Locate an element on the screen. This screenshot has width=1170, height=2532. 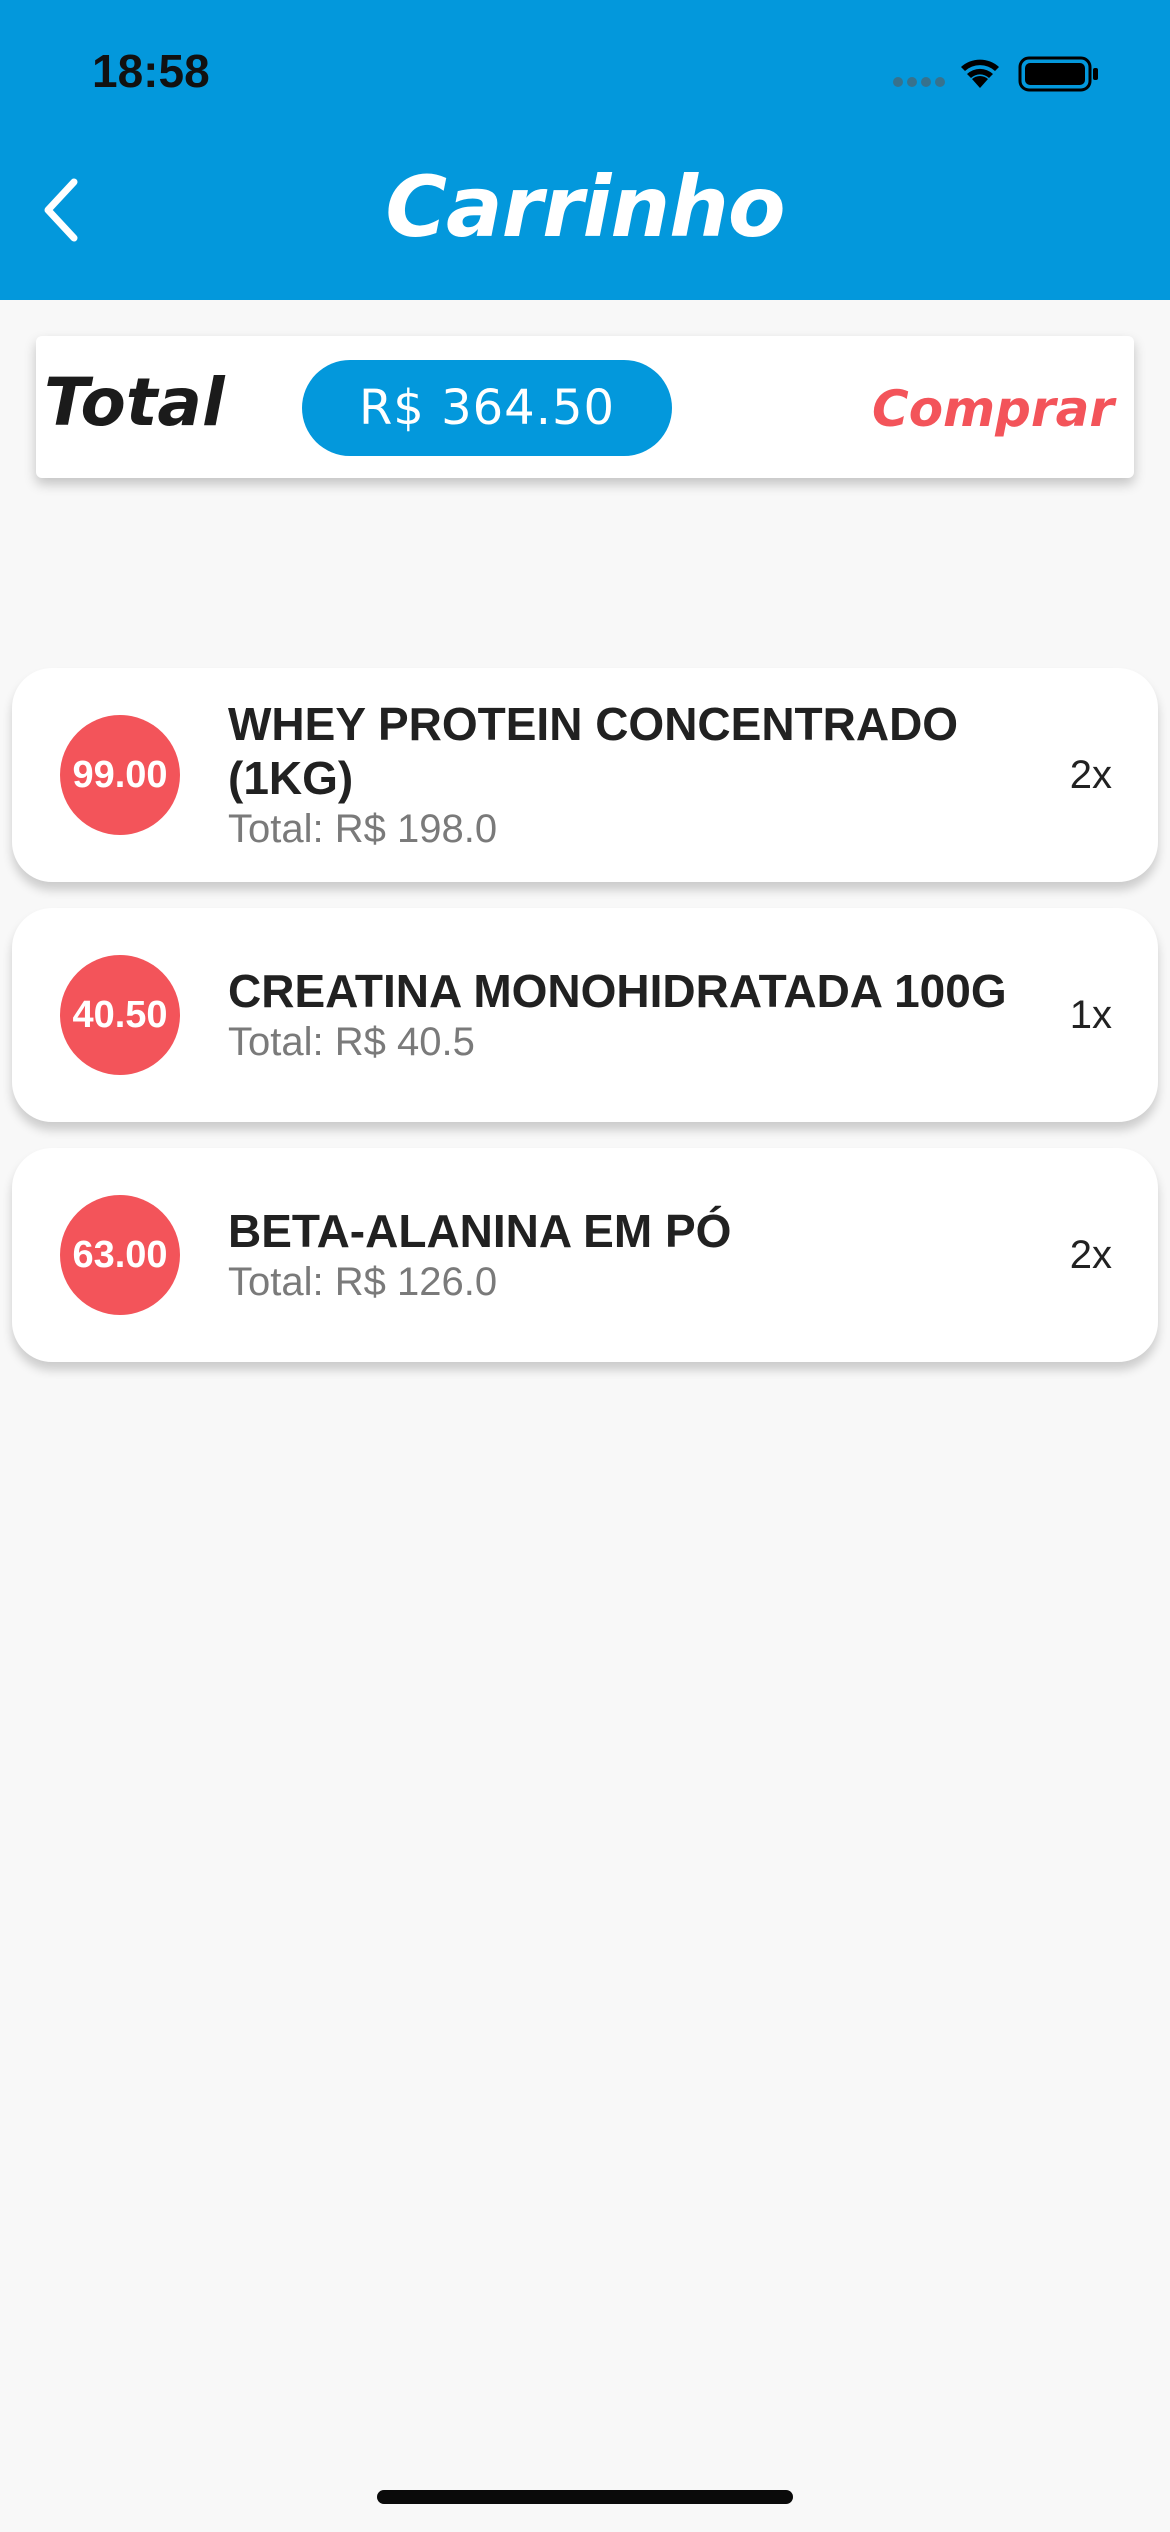
page-title: Carrinho is located at coordinates (585, 207).